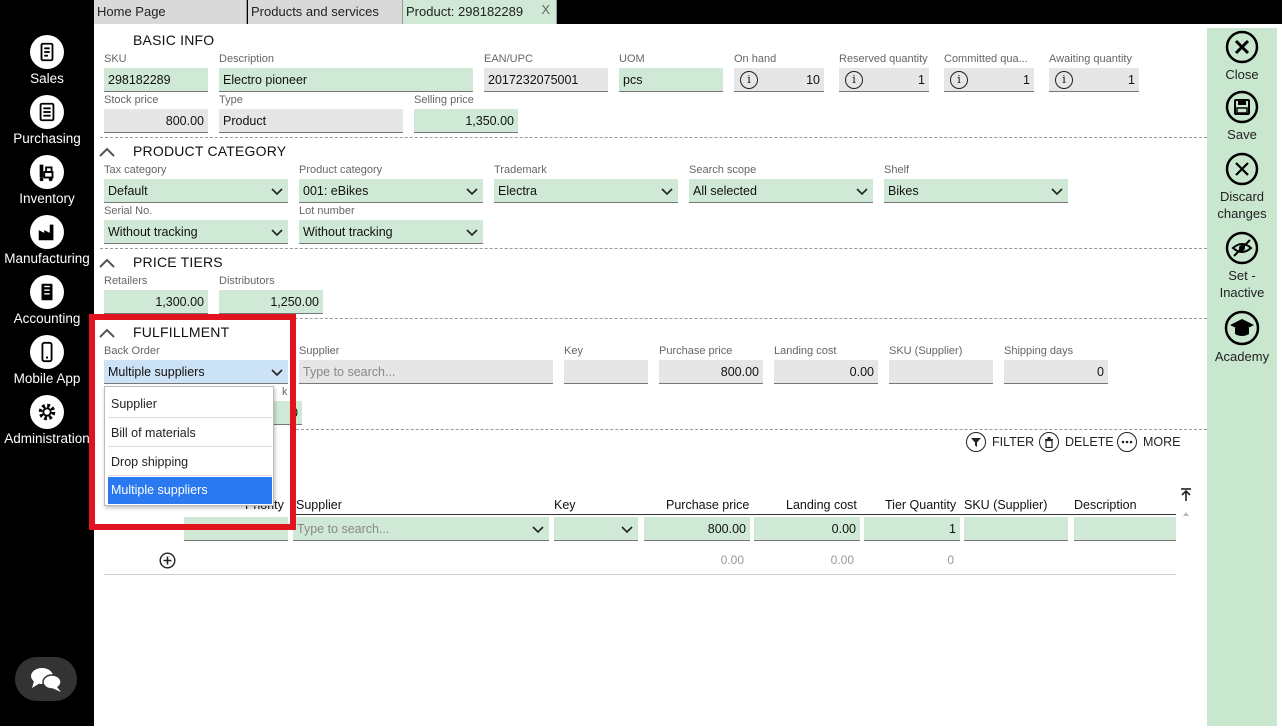 The width and height of the screenshot is (1282, 726). Describe the element at coordinates (707, 505) in the screenshot. I see `col-header-purchase-price: Purchase price` at that location.